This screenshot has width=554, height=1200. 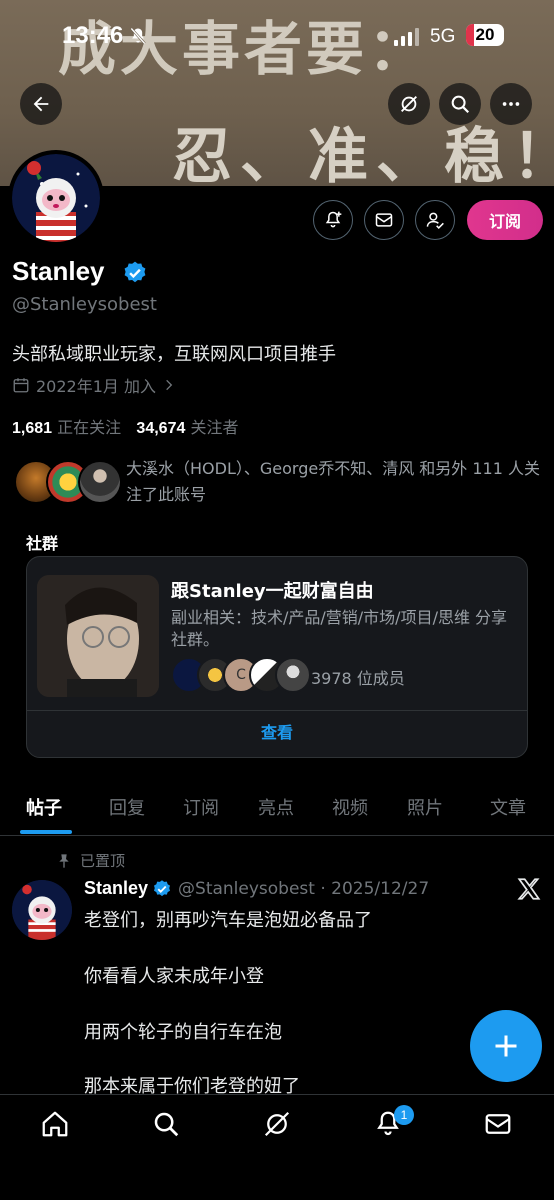 I want to click on community-cover-image, so click(x=98, y=636).